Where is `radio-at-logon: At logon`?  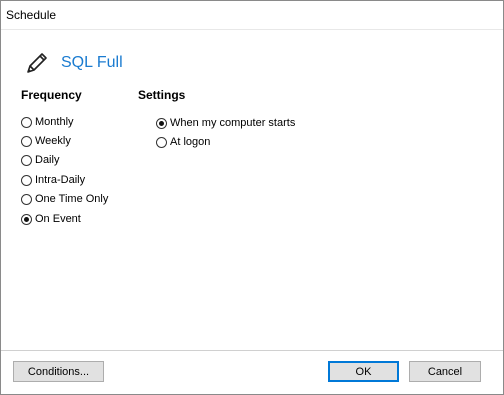
radio-at-logon: At logon is located at coordinates (183, 142).